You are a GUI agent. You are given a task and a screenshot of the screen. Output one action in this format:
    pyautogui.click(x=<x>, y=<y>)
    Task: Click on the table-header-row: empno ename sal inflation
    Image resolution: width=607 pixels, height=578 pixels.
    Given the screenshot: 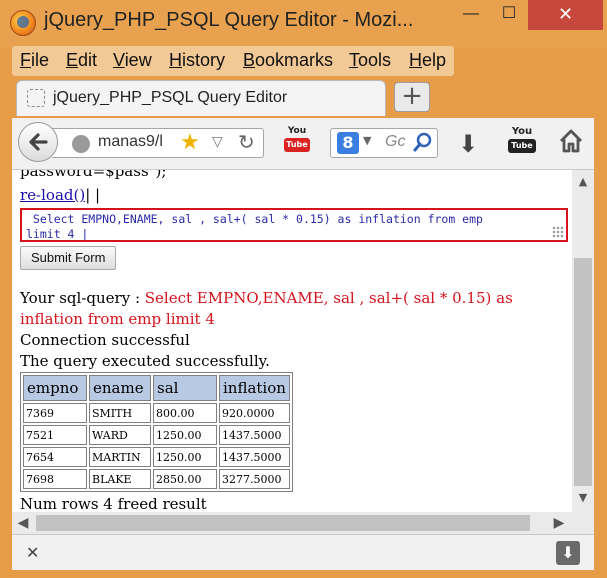 What is the action you would take?
    pyautogui.click(x=156, y=388)
    